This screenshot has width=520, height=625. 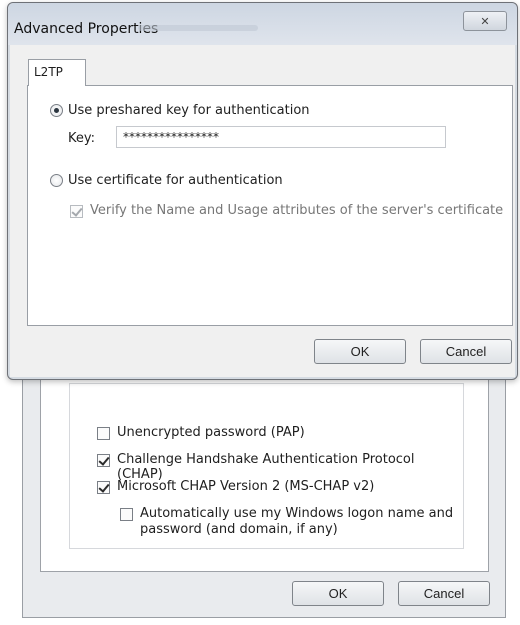 I want to click on title-bar: Advanced Properties ✕, so click(x=262, y=24).